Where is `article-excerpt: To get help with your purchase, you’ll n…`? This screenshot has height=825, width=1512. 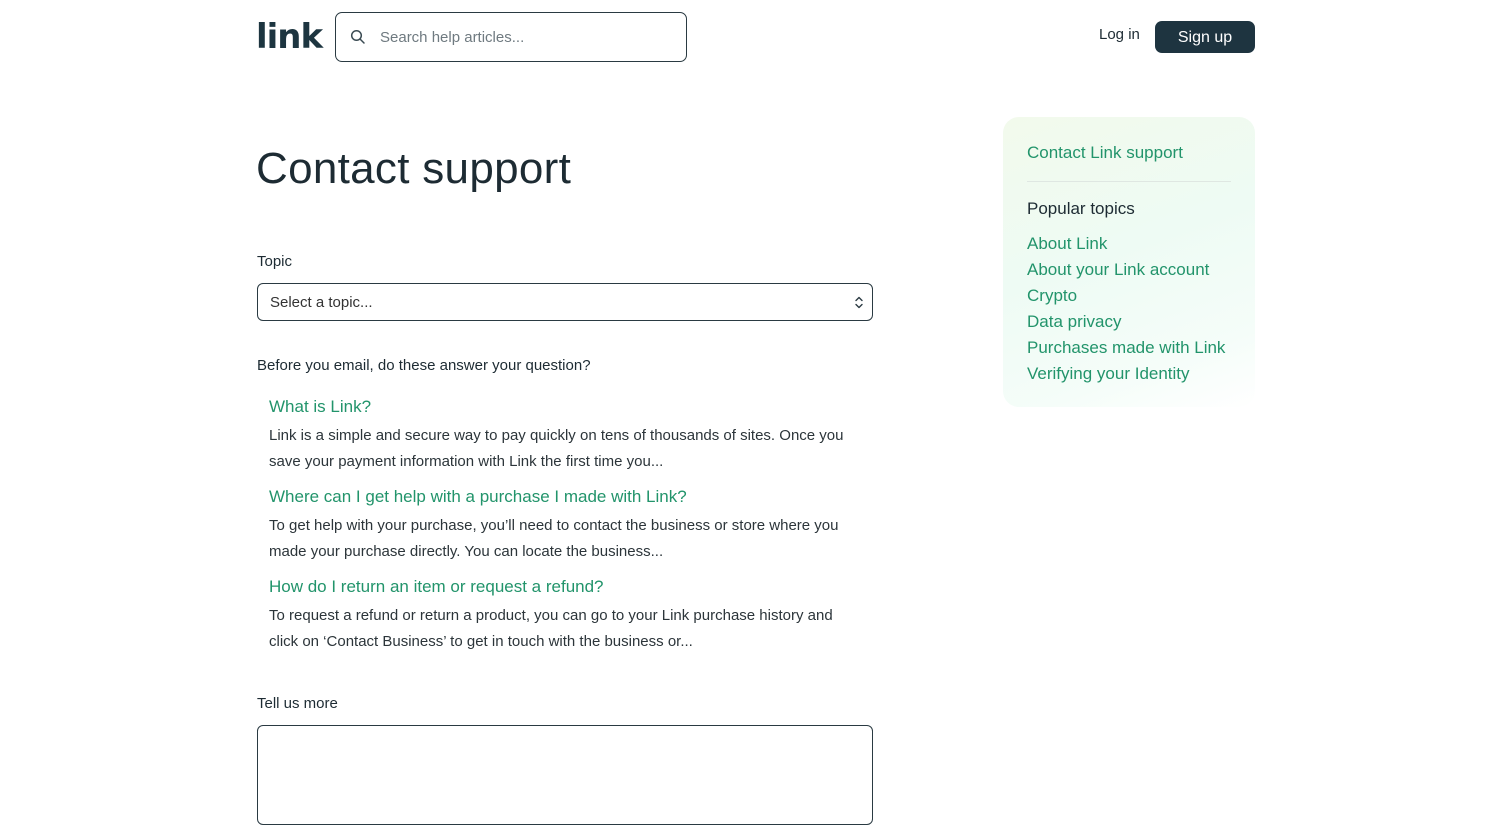 article-excerpt: To get help with your purchase, you’ll n… is located at coordinates (554, 538).